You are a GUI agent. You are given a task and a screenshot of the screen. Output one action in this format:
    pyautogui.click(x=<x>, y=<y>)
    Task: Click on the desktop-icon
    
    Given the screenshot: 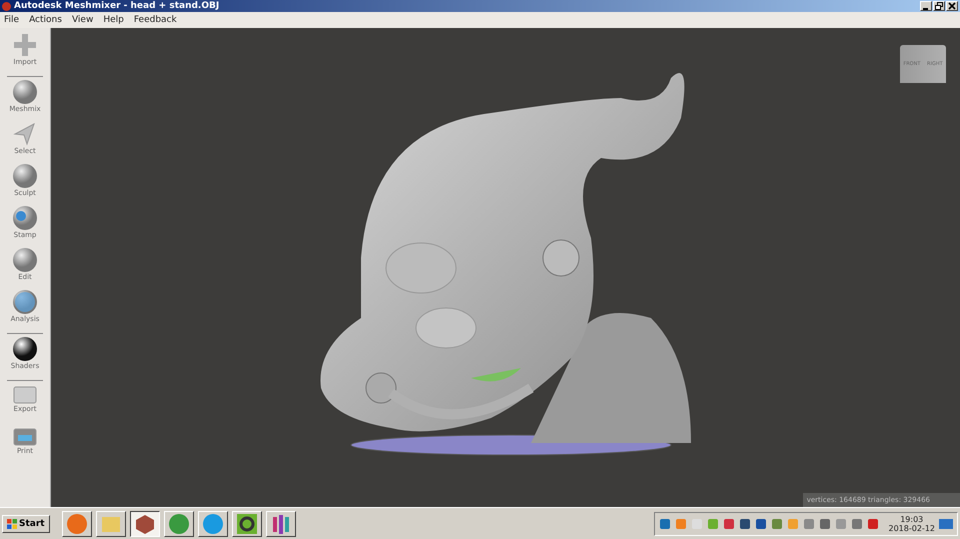 What is the action you would take?
    pyautogui.click(x=946, y=524)
    